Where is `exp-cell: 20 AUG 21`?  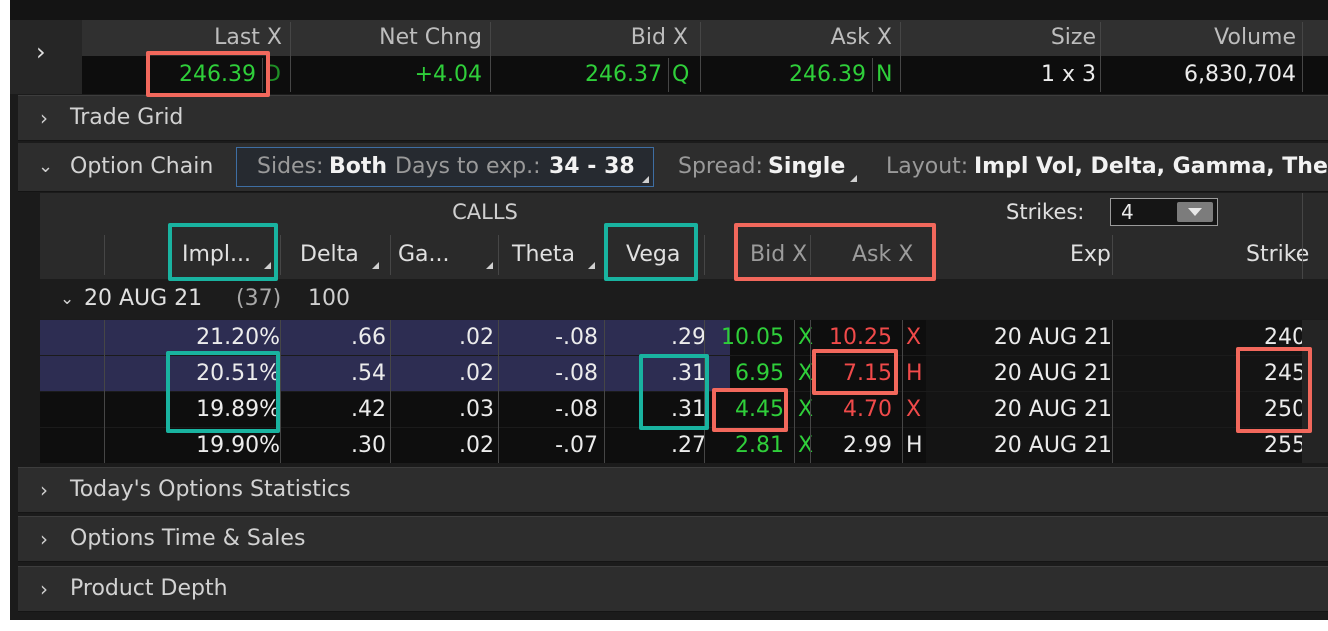
exp-cell: 20 AUG 21 is located at coordinates (1052, 337).